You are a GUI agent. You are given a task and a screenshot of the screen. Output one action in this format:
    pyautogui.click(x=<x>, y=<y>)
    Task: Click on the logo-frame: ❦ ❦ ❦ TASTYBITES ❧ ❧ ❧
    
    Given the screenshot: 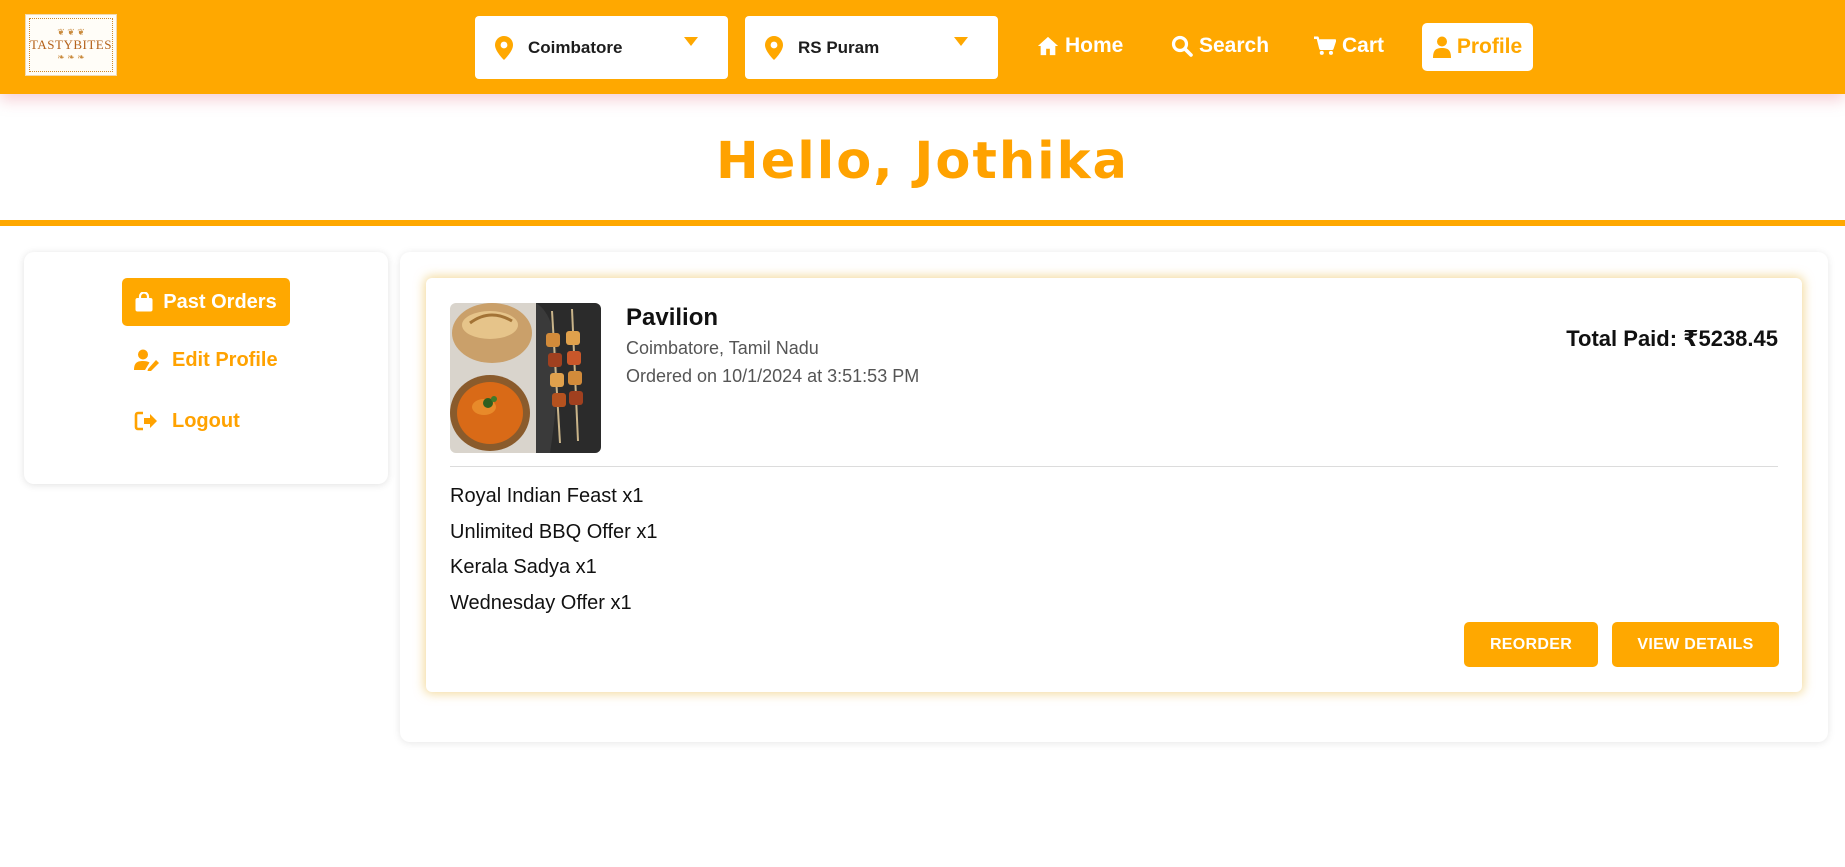 What is the action you would take?
    pyautogui.click(x=71, y=45)
    